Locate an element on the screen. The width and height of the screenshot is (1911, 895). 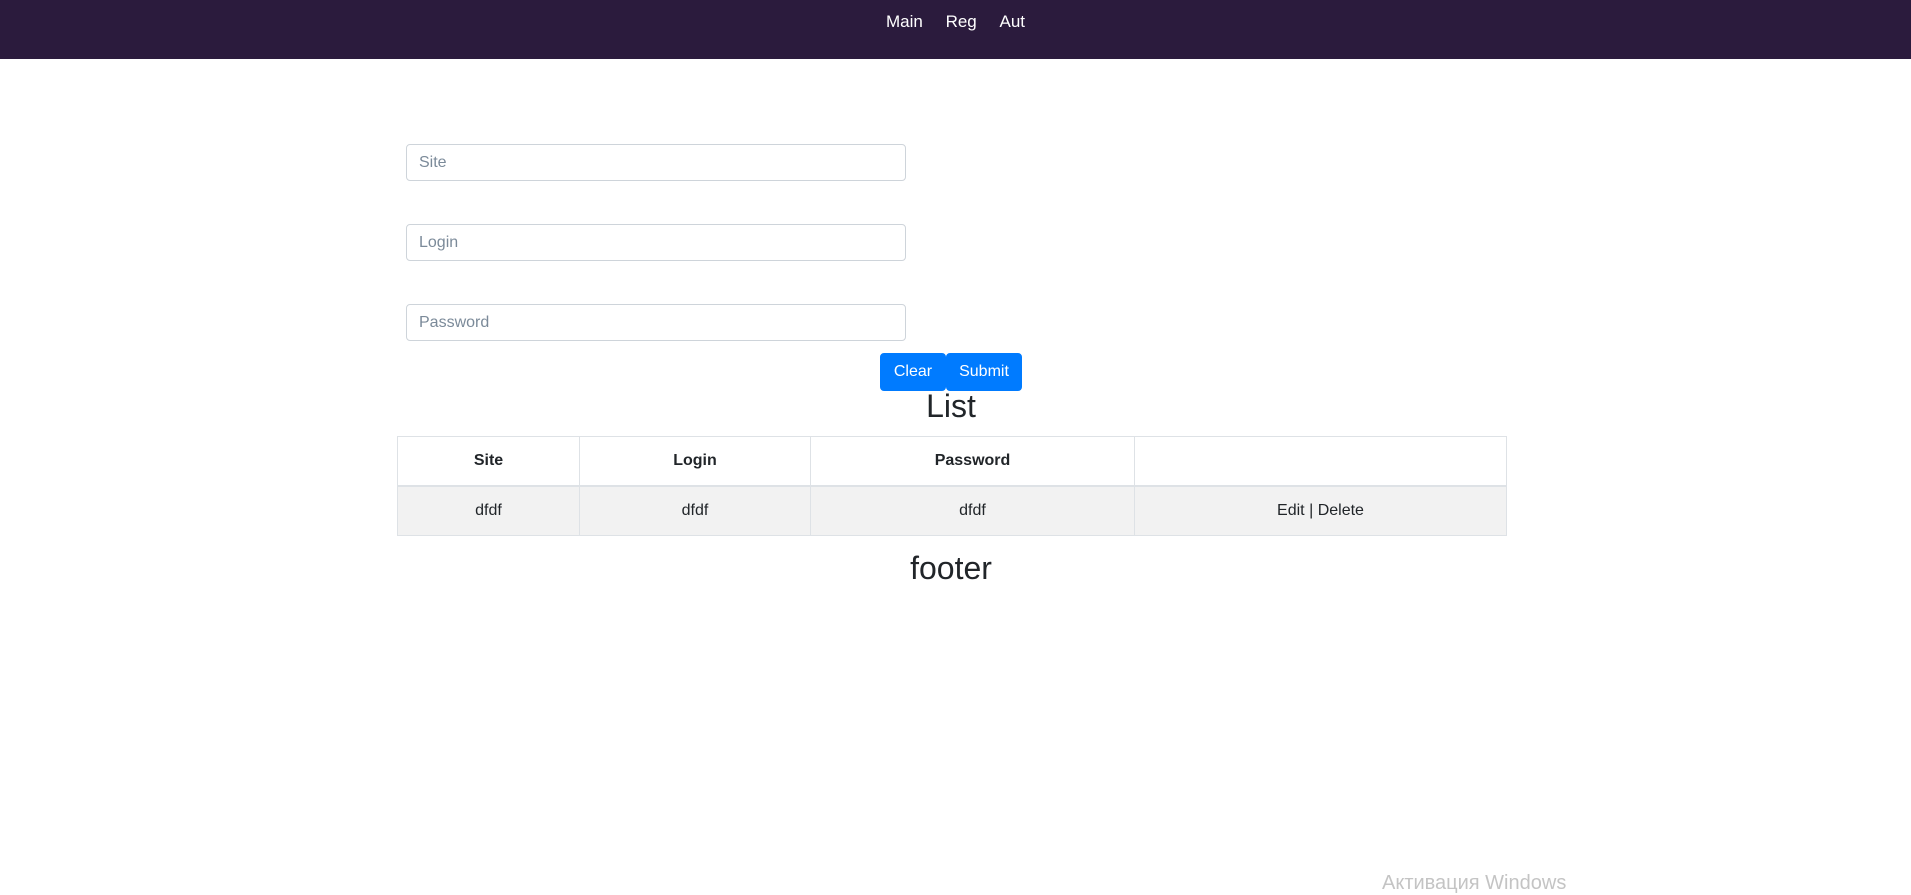
site-input is located at coordinates (656, 162).